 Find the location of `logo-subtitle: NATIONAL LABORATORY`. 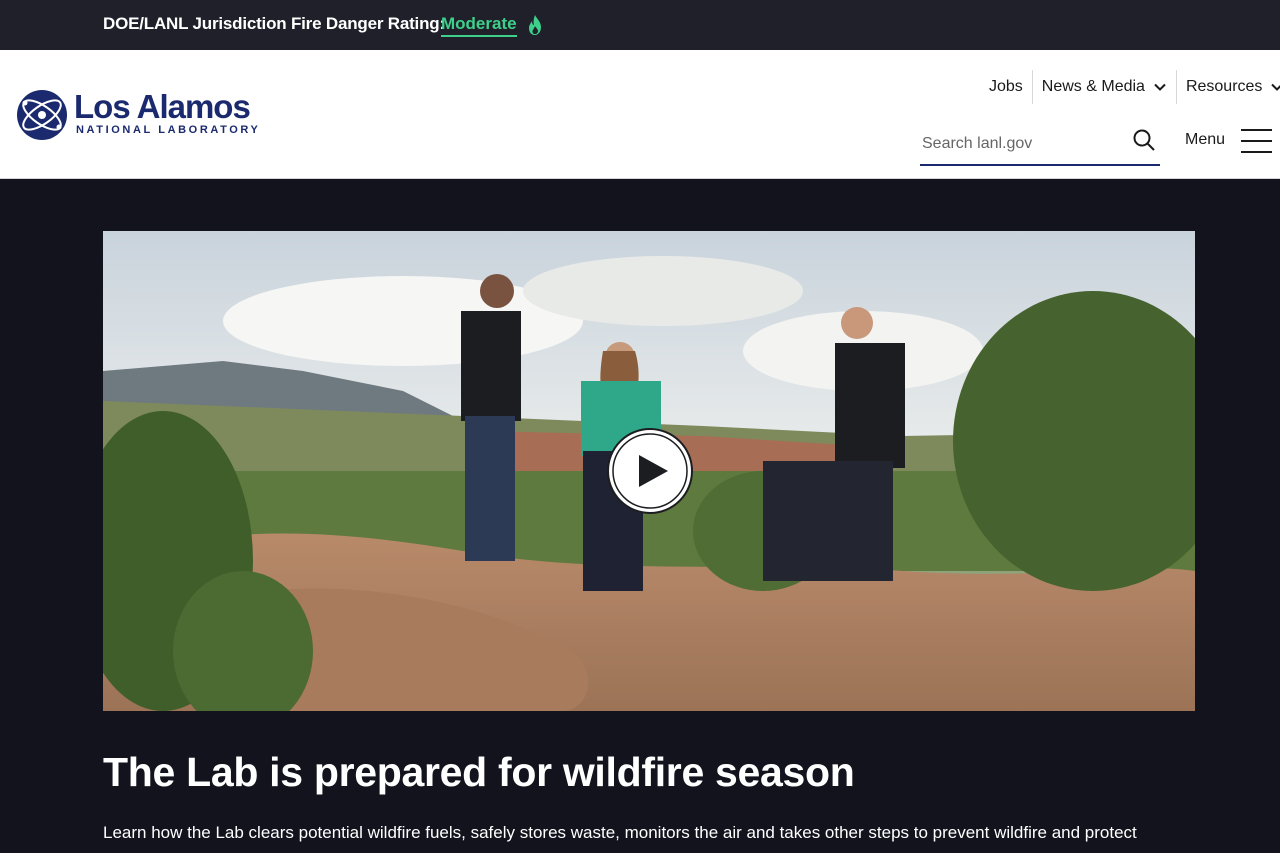

logo-subtitle: NATIONAL LABORATORY is located at coordinates (168, 130).